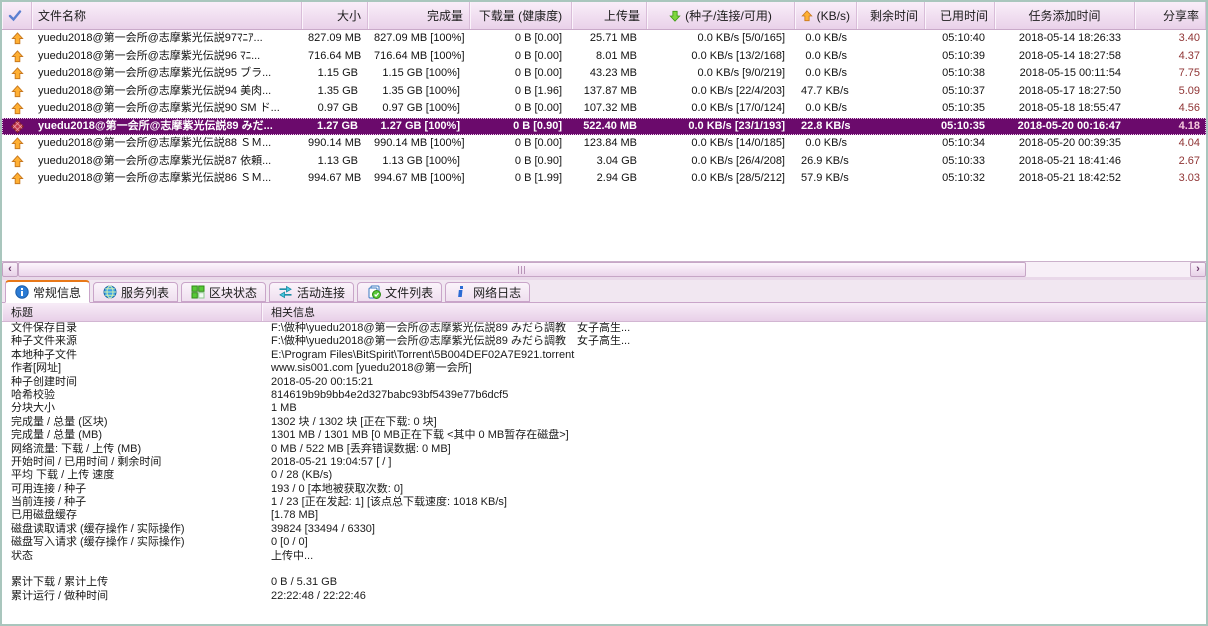  What do you see at coordinates (963, 55) in the screenshot?
I see `cell-elapsed: 05:10:39` at bounding box center [963, 55].